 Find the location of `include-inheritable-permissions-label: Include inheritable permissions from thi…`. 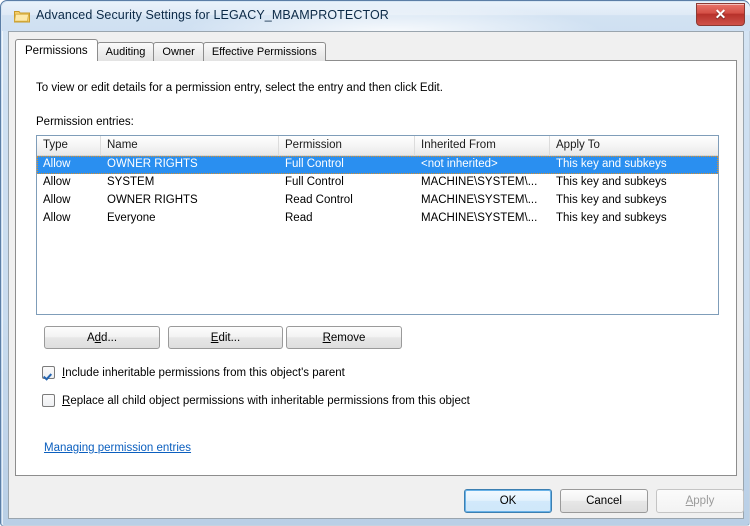

include-inheritable-permissions-label: Include inheritable permissions from thi… is located at coordinates (203, 372).